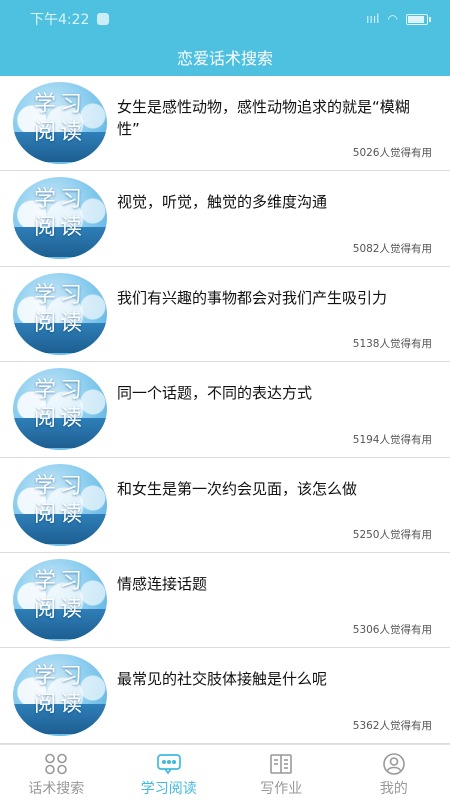 The height and width of the screenshot is (800, 450). I want to click on item-title: 女生是感性动物，感性动物追求的就是“模糊性”, so click(263, 118).